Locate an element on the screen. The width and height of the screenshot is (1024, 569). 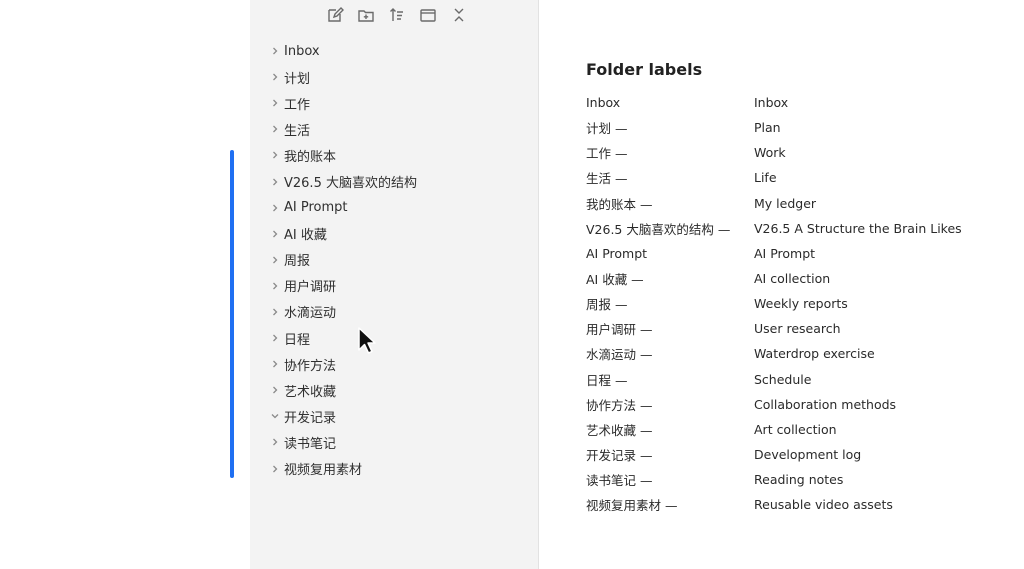
source-label: V26.5 大脑喜欢的结构 — is located at coordinates (658, 229).